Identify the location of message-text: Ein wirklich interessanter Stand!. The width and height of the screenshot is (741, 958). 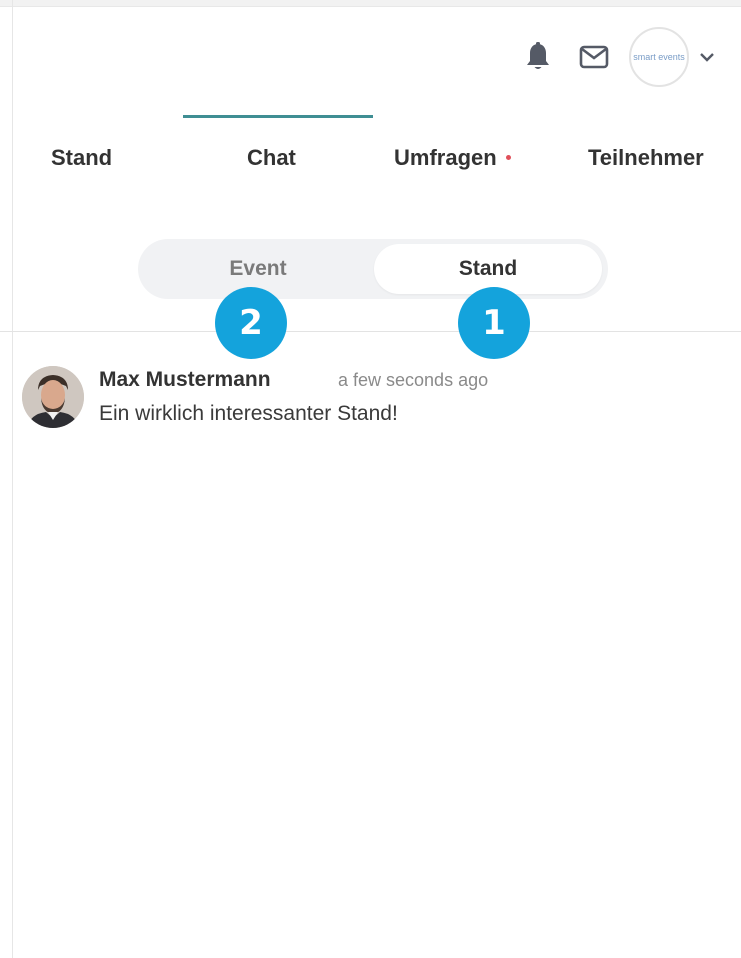
(248, 413).